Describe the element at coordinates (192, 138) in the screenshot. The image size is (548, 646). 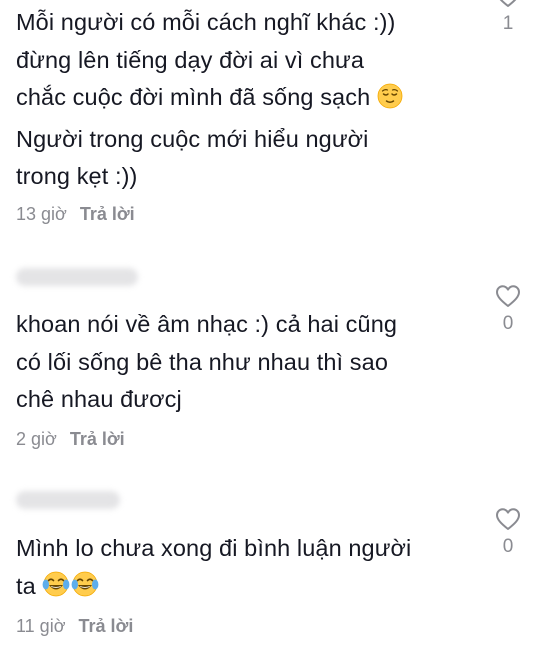
I see `comment-line: Người trong cuộc mới hiểu người` at that location.